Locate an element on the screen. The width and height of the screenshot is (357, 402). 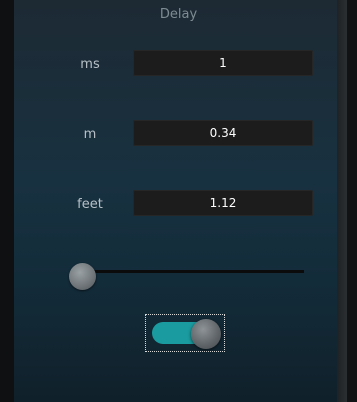
m-label: m is located at coordinates (90, 134).